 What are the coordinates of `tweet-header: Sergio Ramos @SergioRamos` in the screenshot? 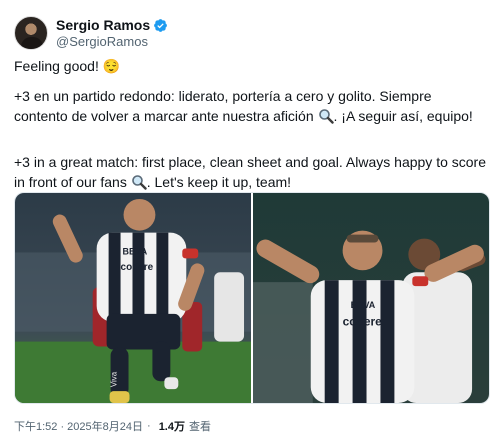 It's located at (91, 33).